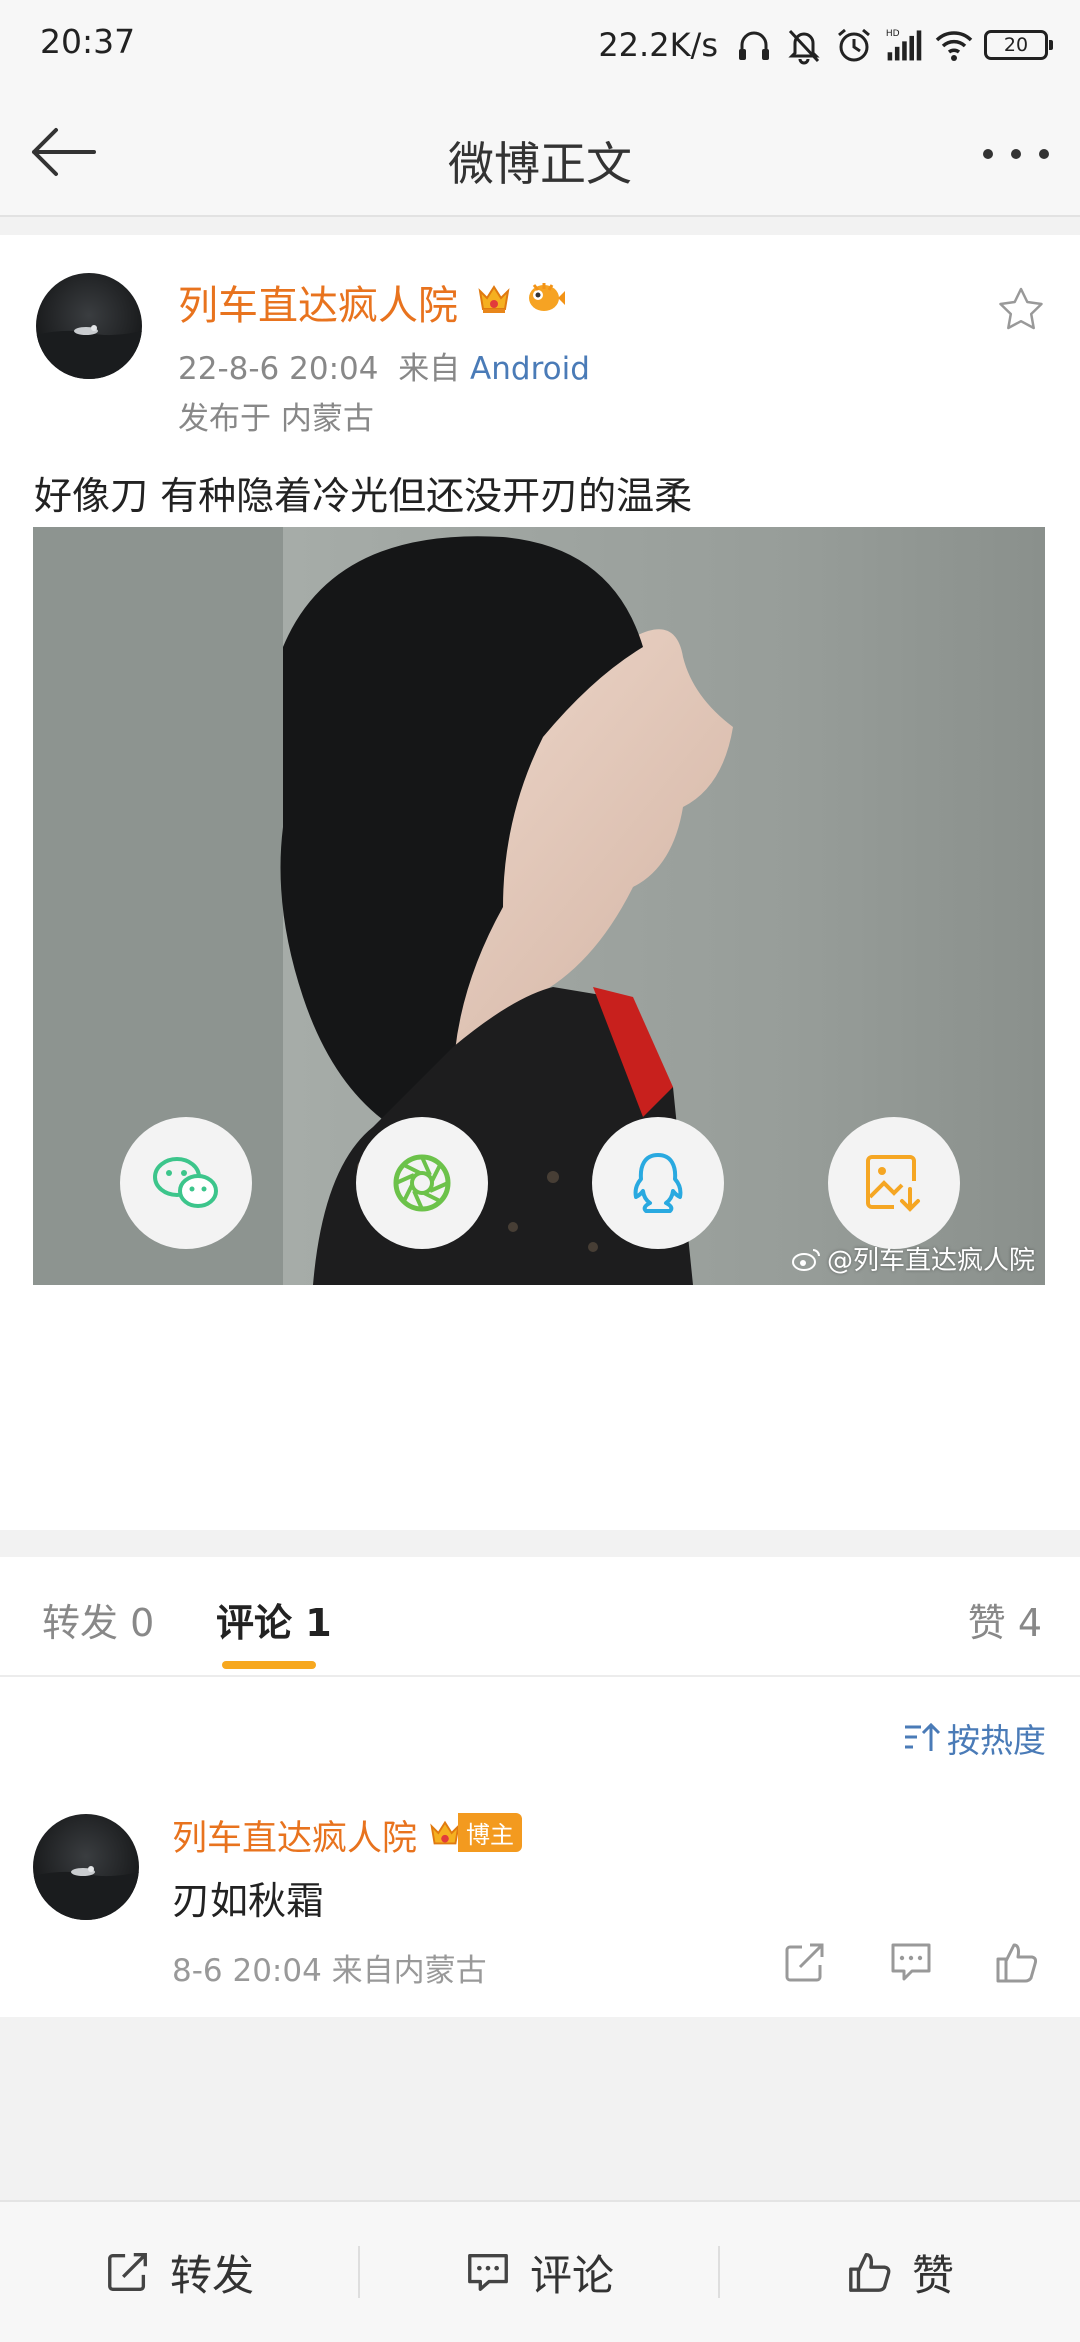 Image resolution: width=1080 pixels, height=2342 pixels. I want to click on save-image-icon, so click(893, 1183).